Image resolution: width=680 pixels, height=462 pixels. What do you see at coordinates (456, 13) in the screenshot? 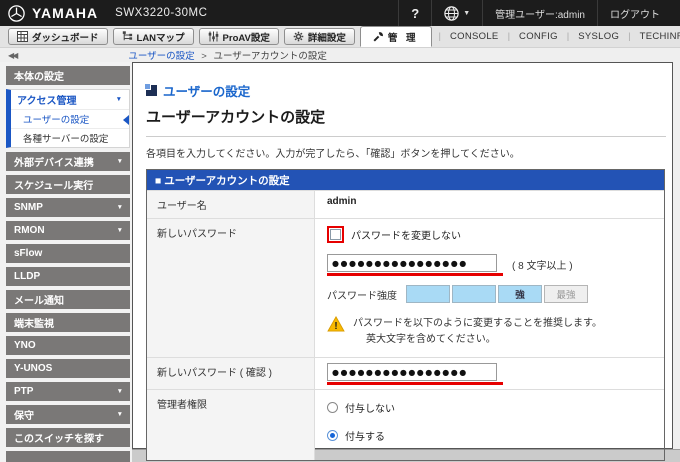
I see `language-globe-button: ▼` at bounding box center [456, 13].